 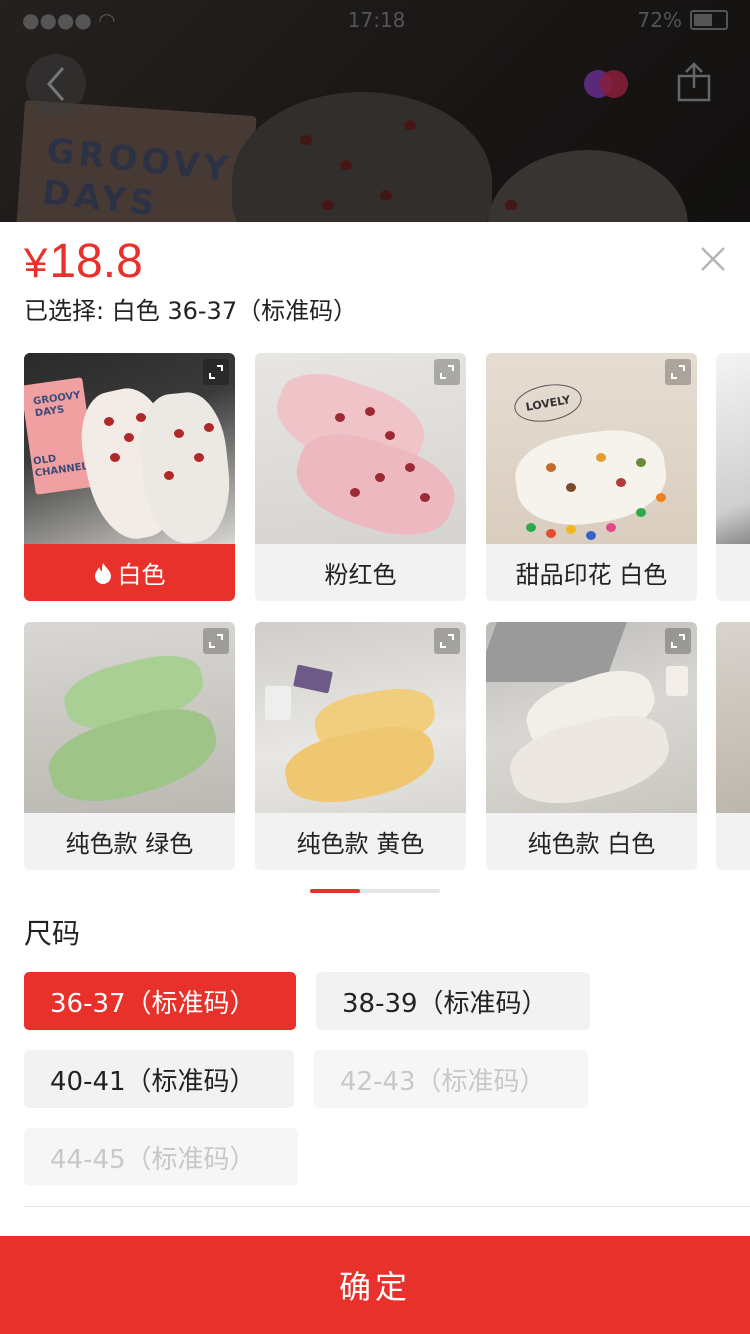 I want to click on color-option: 纯色款 绿色, so click(x=129, y=746).